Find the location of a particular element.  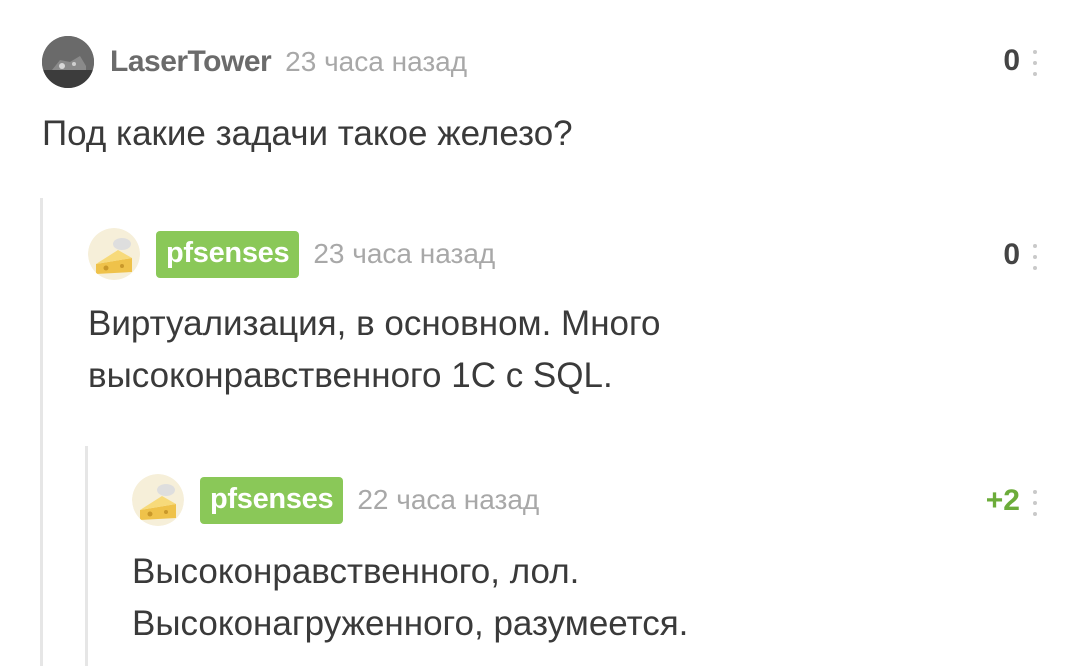

author-name: LaserTower is located at coordinates (191, 62).